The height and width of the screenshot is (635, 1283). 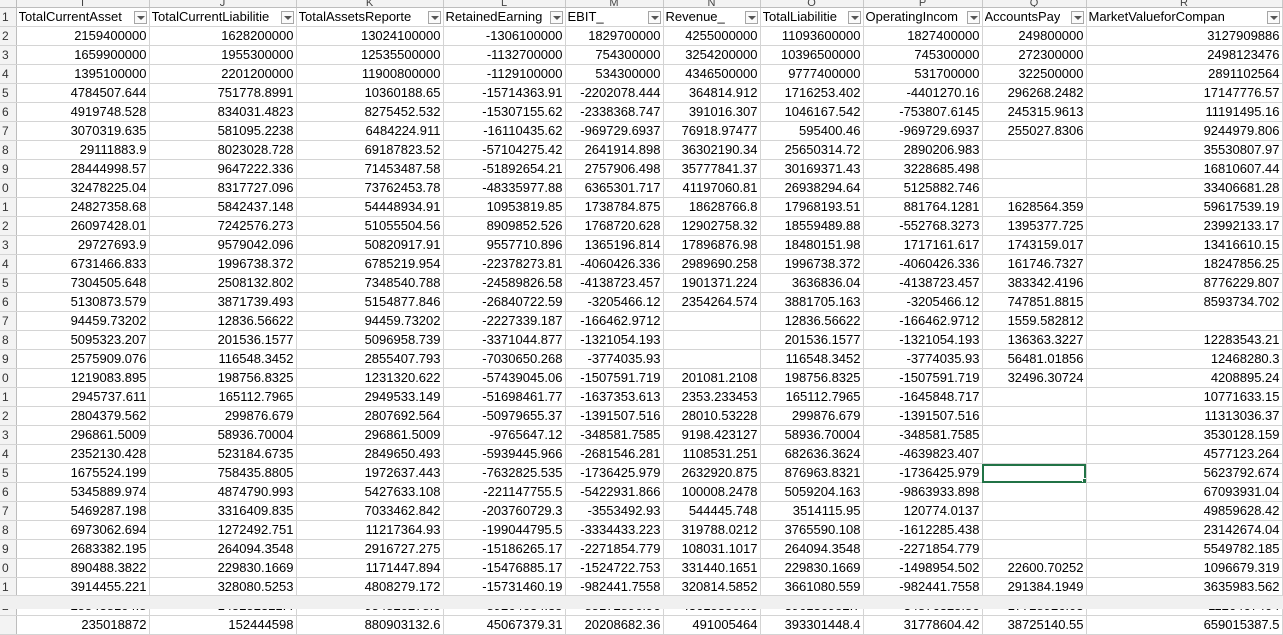 What do you see at coordinates (712, 4) in the screenshot?
I see `column-letter: N` at bounding box center [712, 4].